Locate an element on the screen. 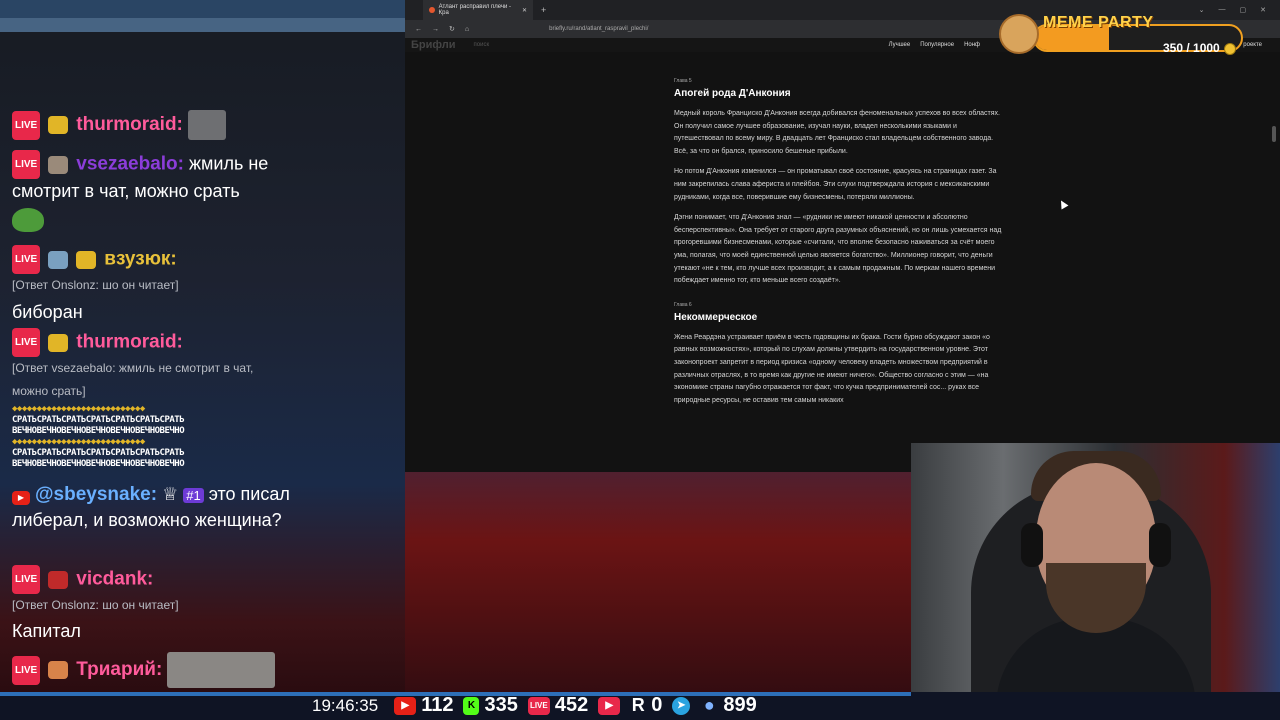 The height and width of the screenshot is (720, 1280). frog-emote-icon is located at coordinates (28, 220).